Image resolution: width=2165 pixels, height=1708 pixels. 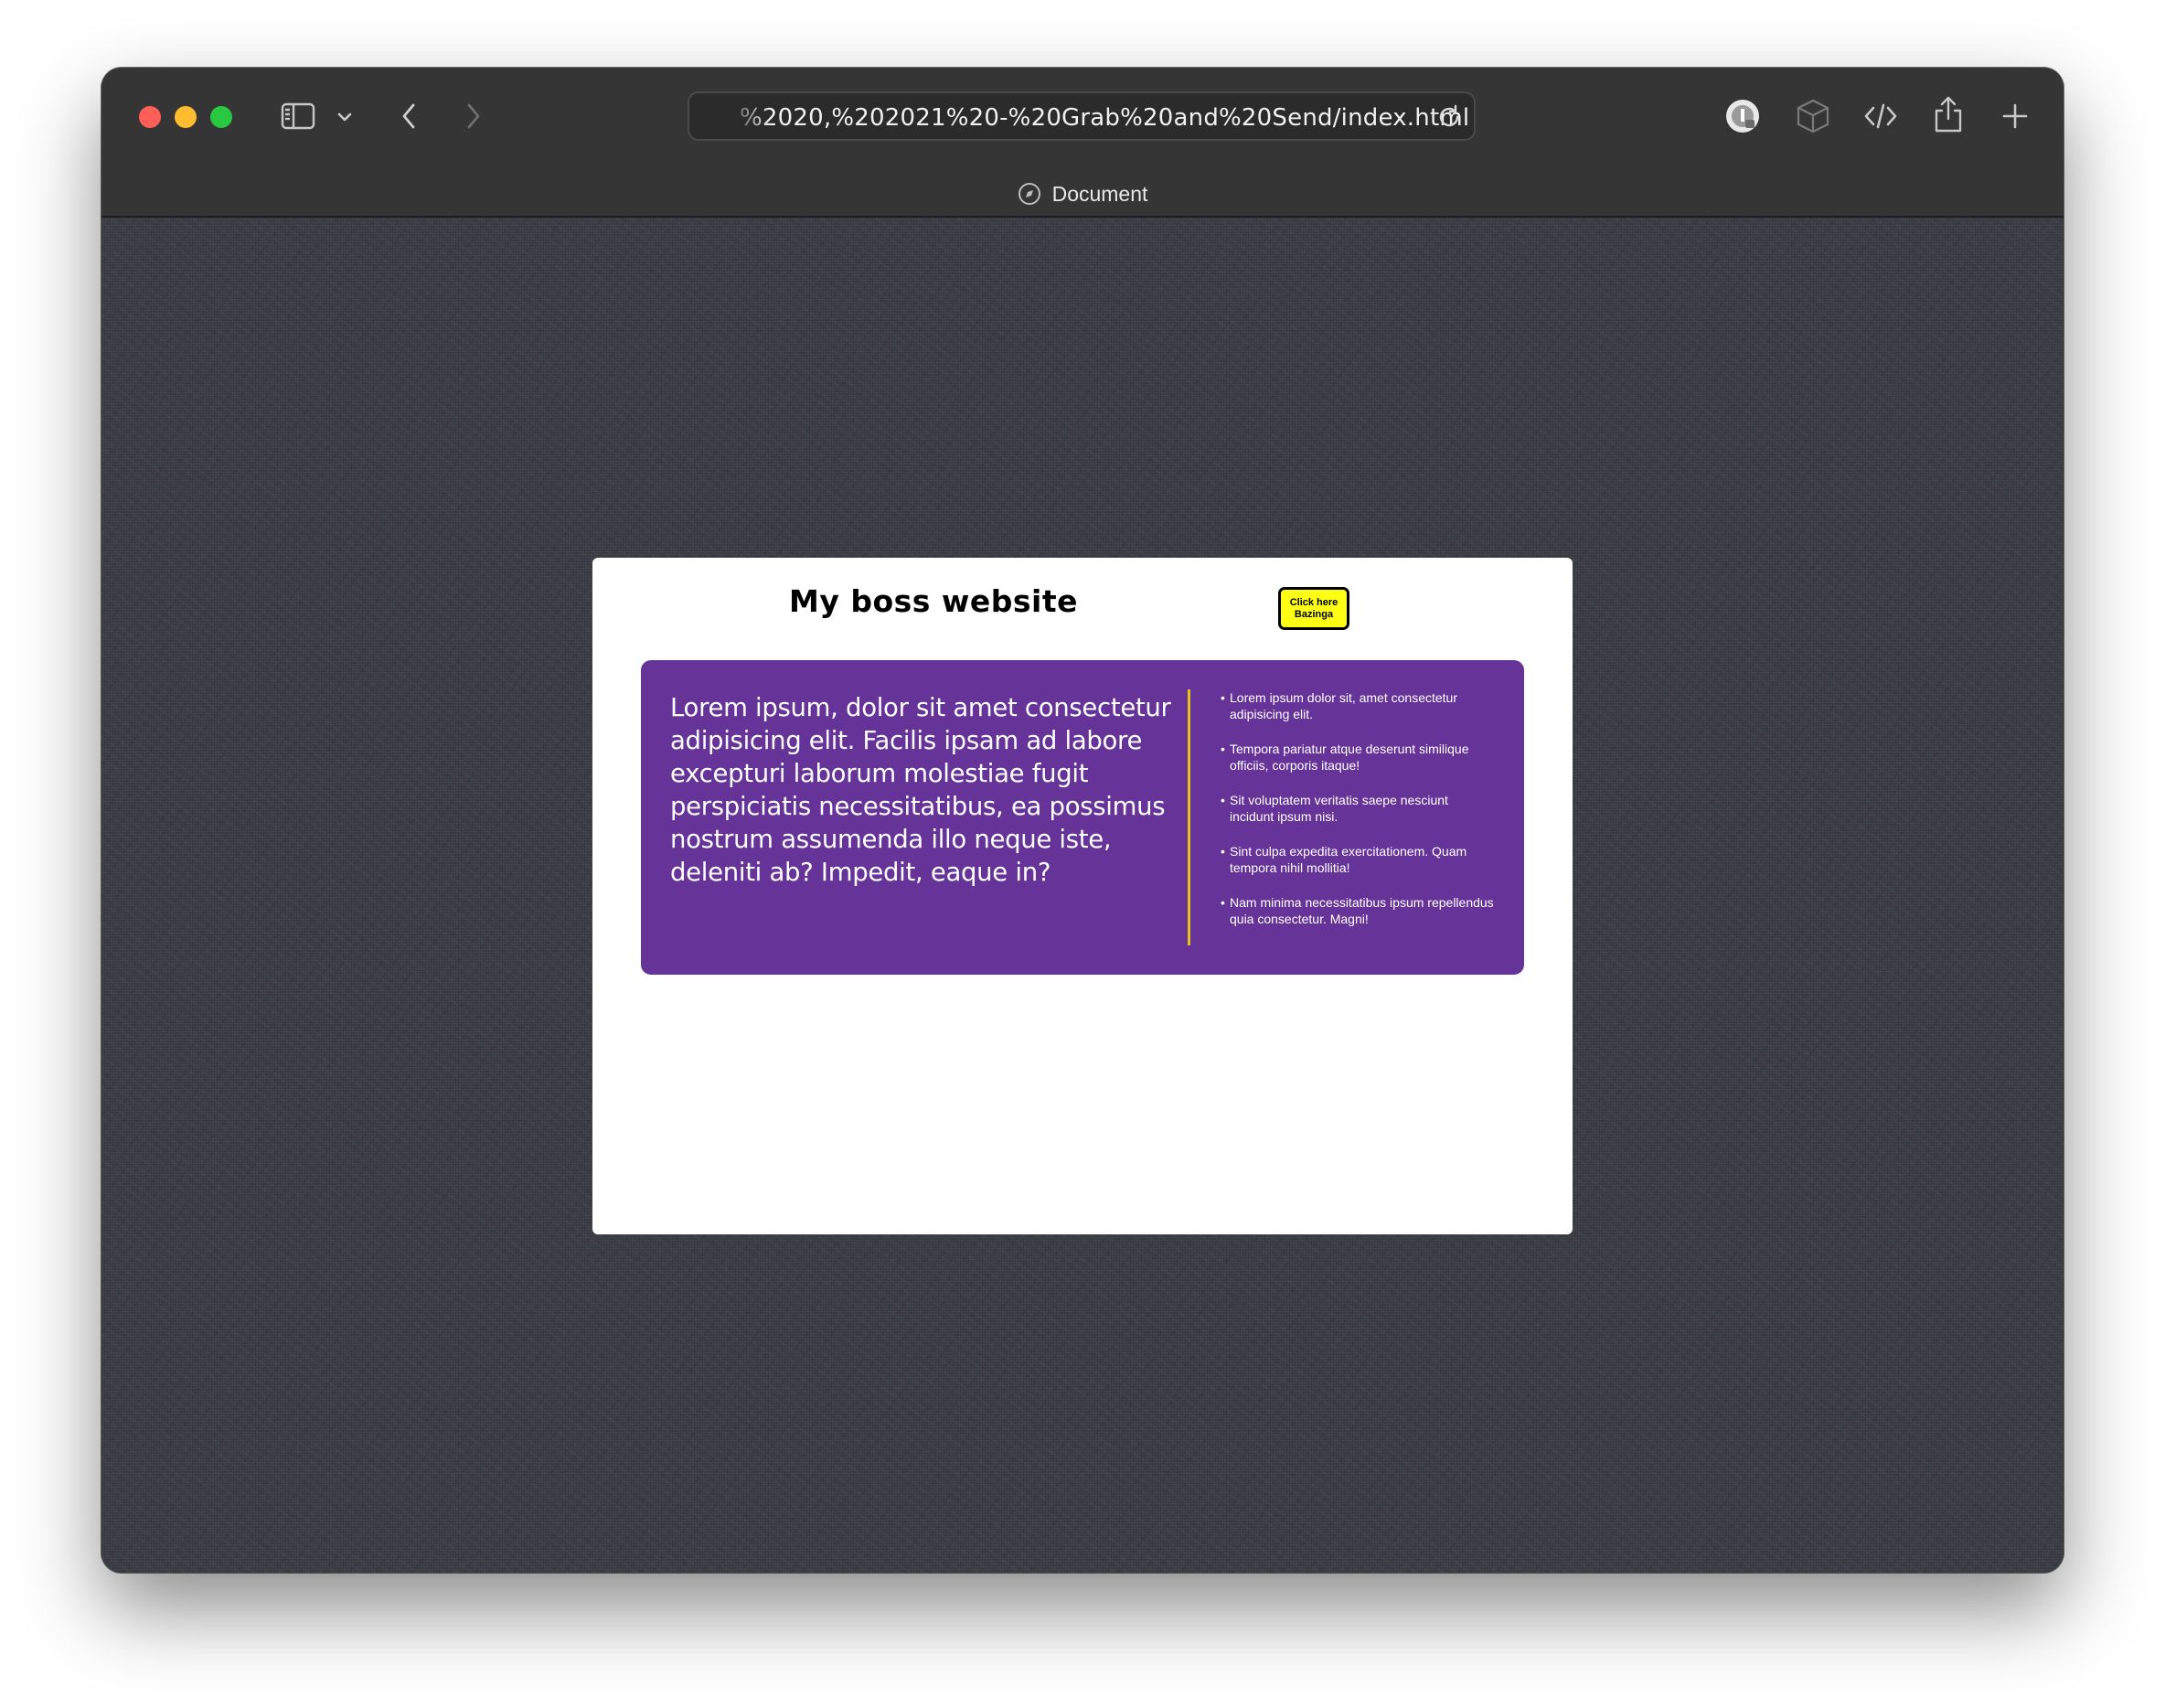 What do you see at coordinates (1314, 614) in the screenshot?
I see `button-line-2: Bazinga` at bounding box center [1314, 614].